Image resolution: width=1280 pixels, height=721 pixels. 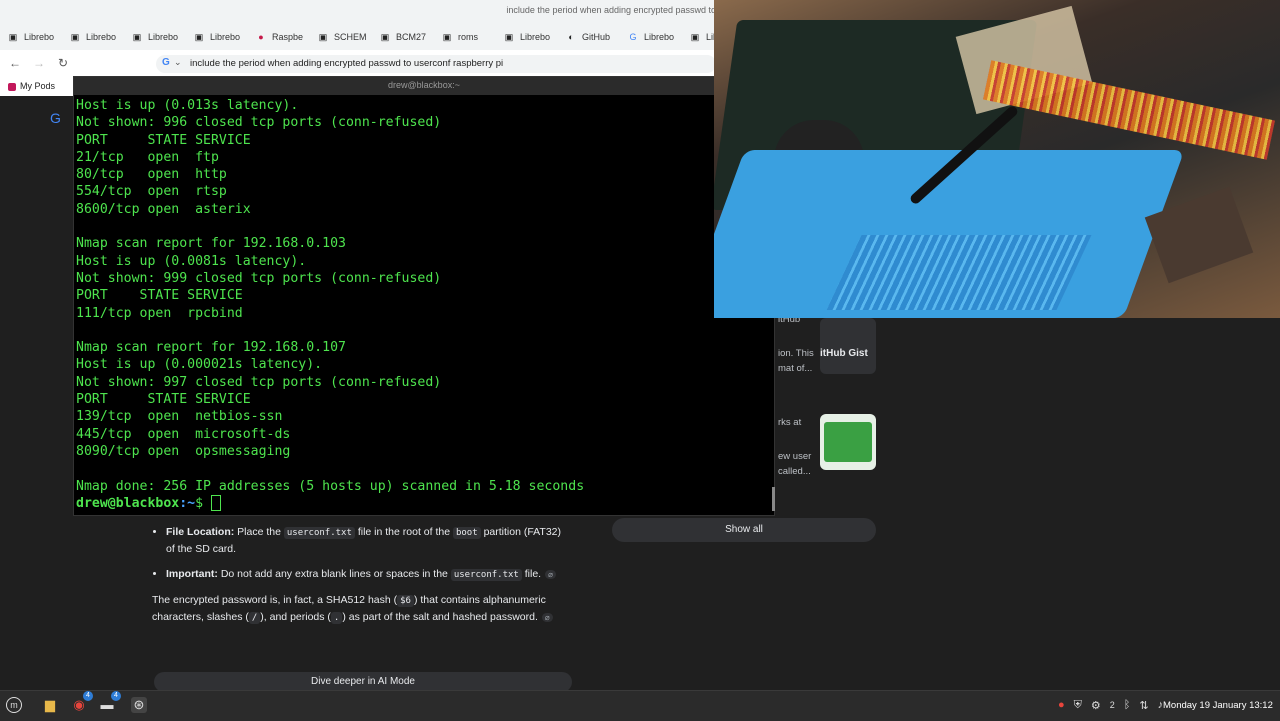 I want to click on terminal-line: Nmap scan report for 192.168.0.103, so click(x=211, y=244).